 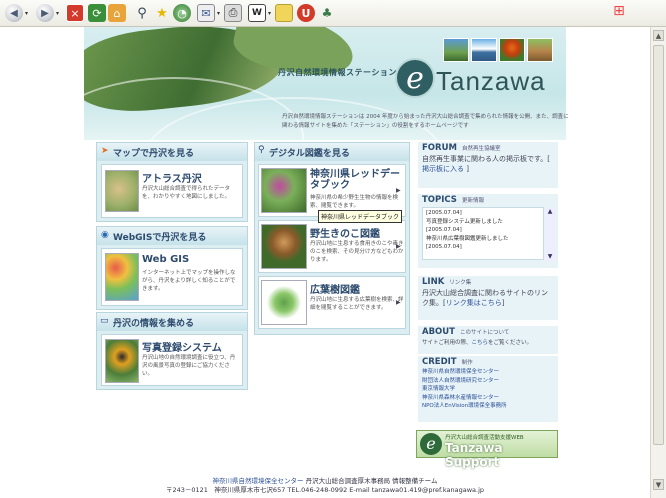 What do you see at coordinates (415, 78) in the screenshot?
I see `e-logo-icon: e` at bounding box center [415, 78].